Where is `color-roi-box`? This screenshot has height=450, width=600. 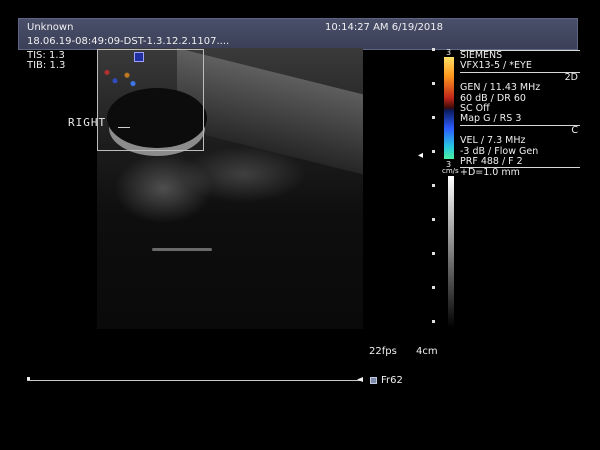 color-roi-box is located at coordinates (150, 100).